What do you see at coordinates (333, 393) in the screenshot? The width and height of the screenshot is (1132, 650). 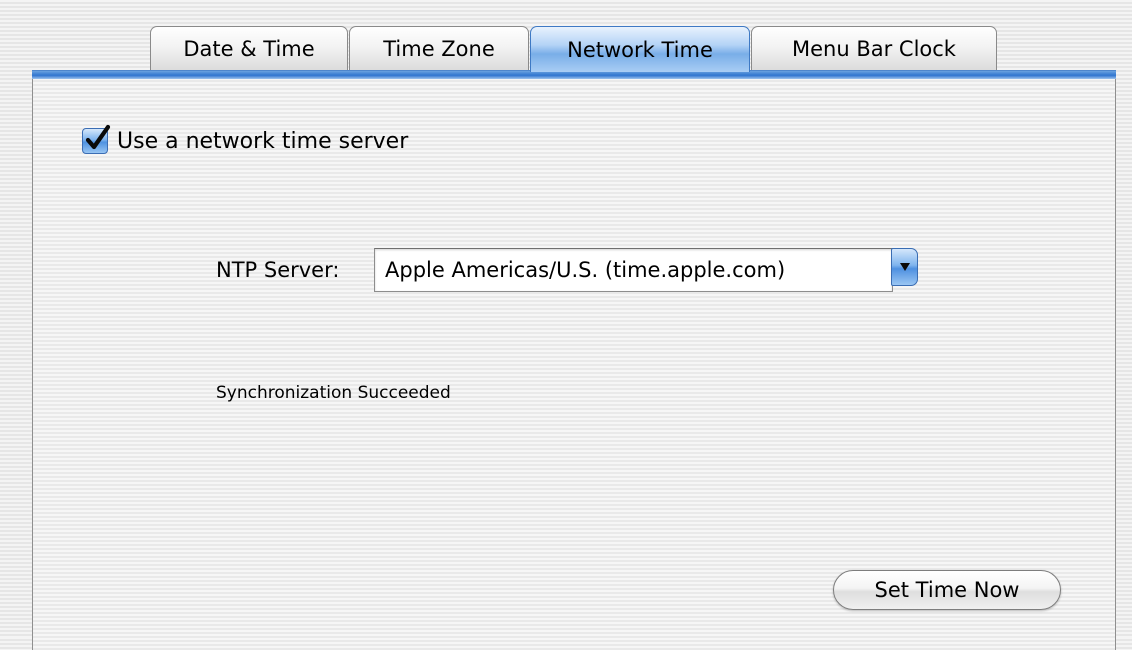 I see `sync-status-text: Synchronization Succeeded` at bounding box center [333, 393].